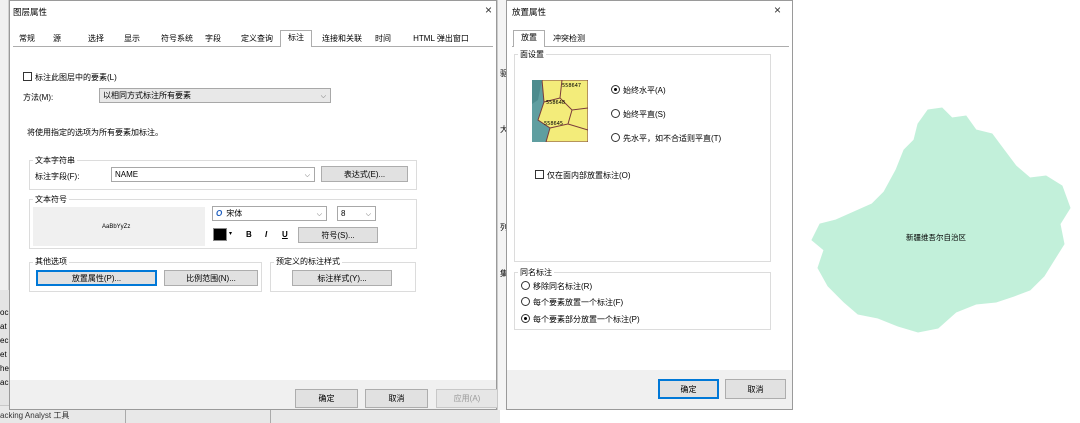 The width and height of the screenshot is (1080, 423). What do you see at coordinates (615, 113) in the screenshot?
I see `always-straight-radio` at bounding box center [615, 113].